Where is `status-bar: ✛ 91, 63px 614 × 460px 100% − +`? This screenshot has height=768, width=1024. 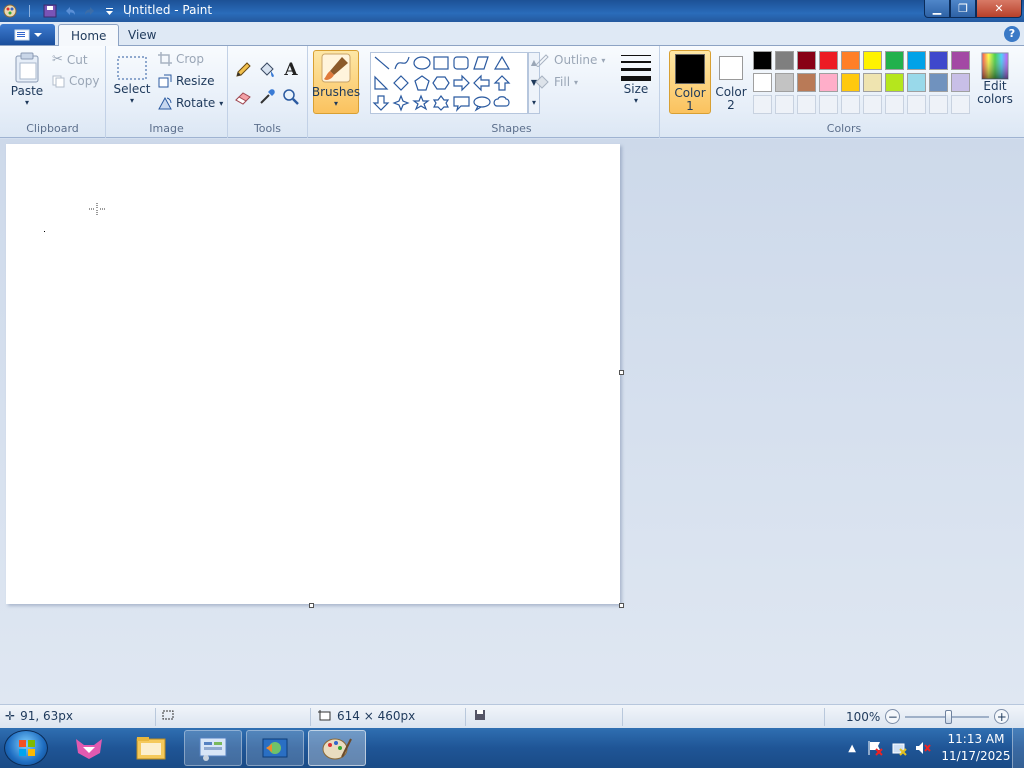 status-bar: ✛ 91, 63px 614 × 460px 100% − + is located at coordinates (512, 716).